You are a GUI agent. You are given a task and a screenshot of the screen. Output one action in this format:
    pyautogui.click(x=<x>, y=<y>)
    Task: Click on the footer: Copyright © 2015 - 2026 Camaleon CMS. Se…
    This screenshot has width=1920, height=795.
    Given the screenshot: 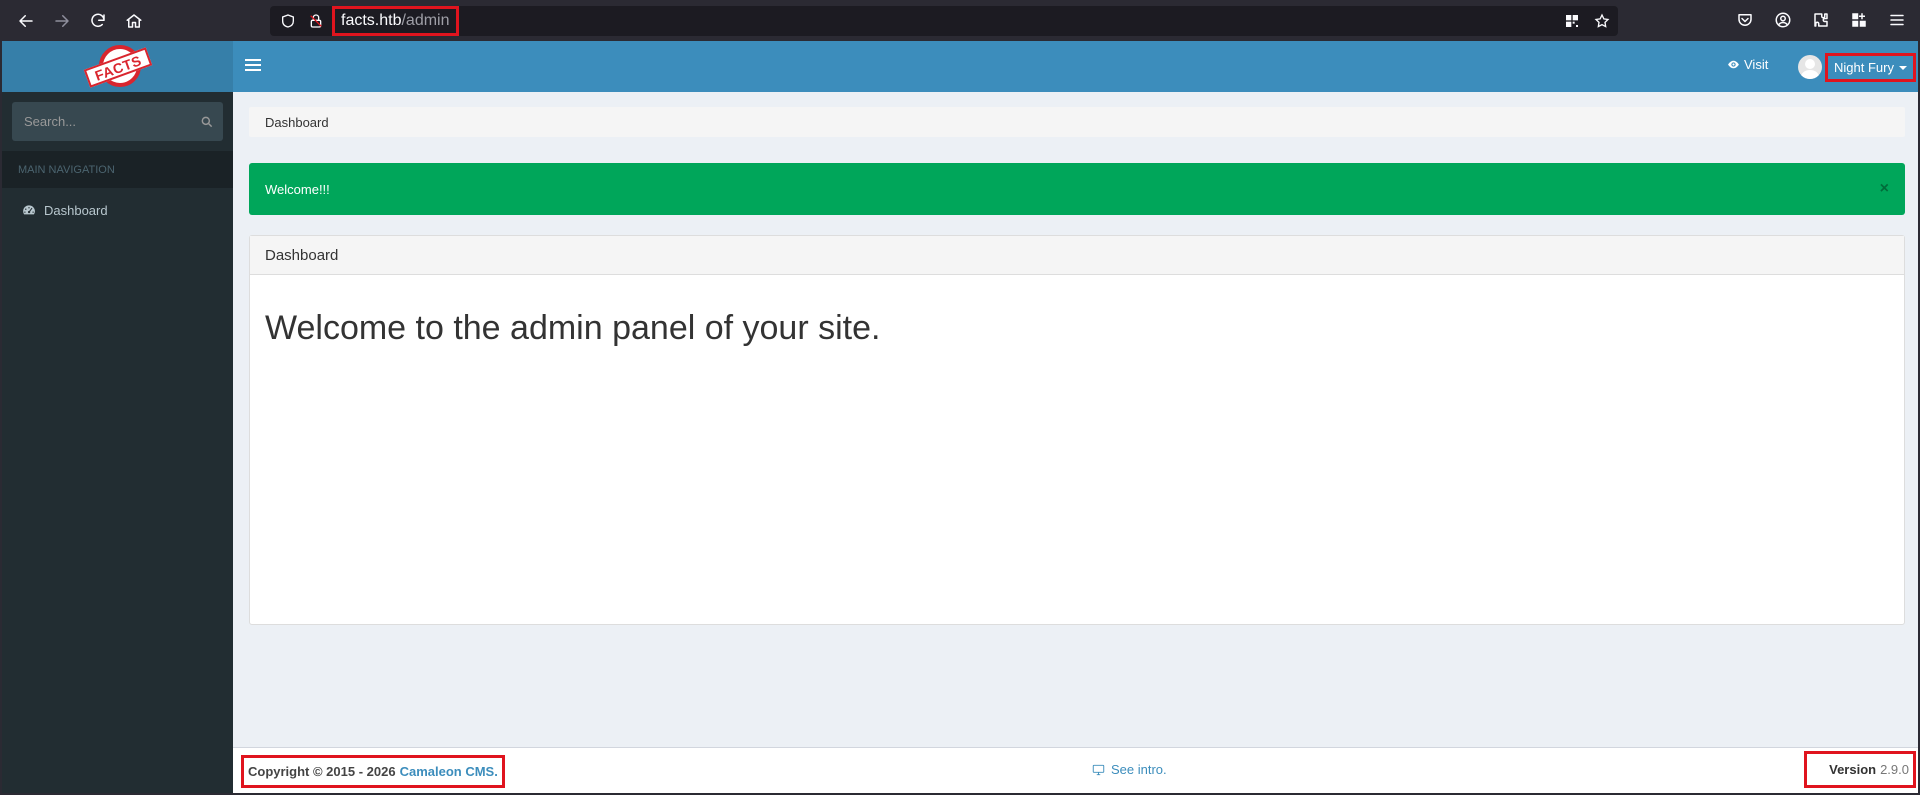 What is the action you would take?
    pyautogui.click(x=1075, y=770)
    